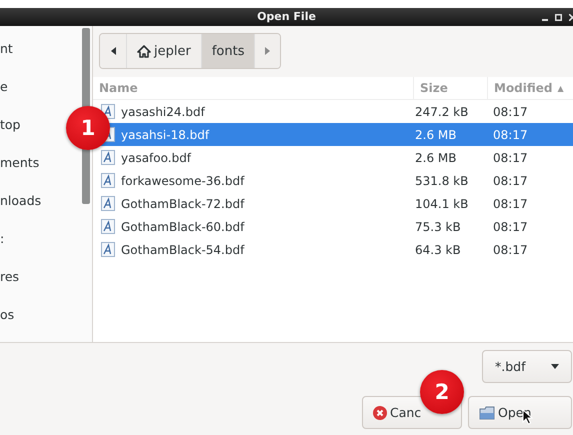 The height and width of the screenshot is (435, 573). I want to click on file-name: GothamBlack-72.bdf, so click(182, 203).